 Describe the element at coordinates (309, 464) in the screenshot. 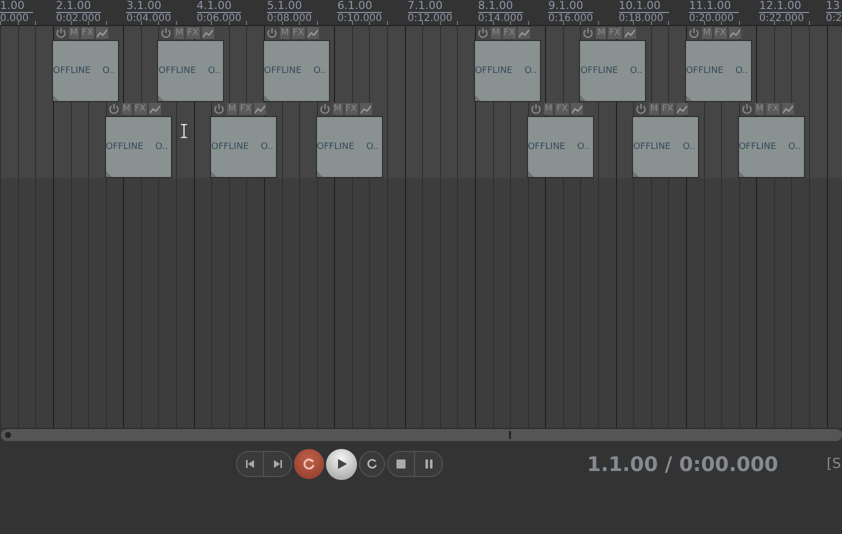

I see `record-button` at that location.